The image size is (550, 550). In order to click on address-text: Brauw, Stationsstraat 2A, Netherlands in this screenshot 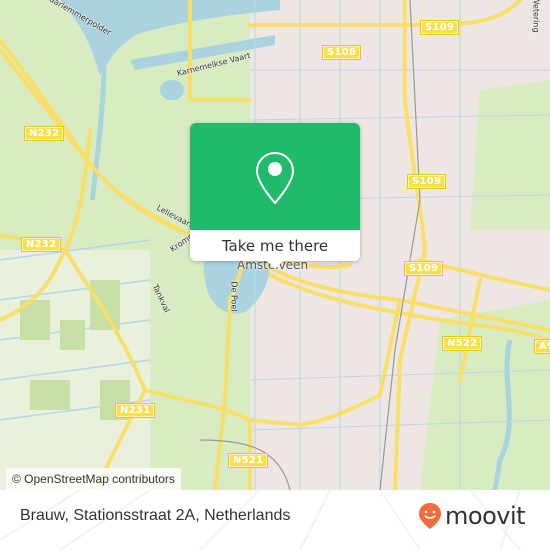, I will do `click(155, 515)`.